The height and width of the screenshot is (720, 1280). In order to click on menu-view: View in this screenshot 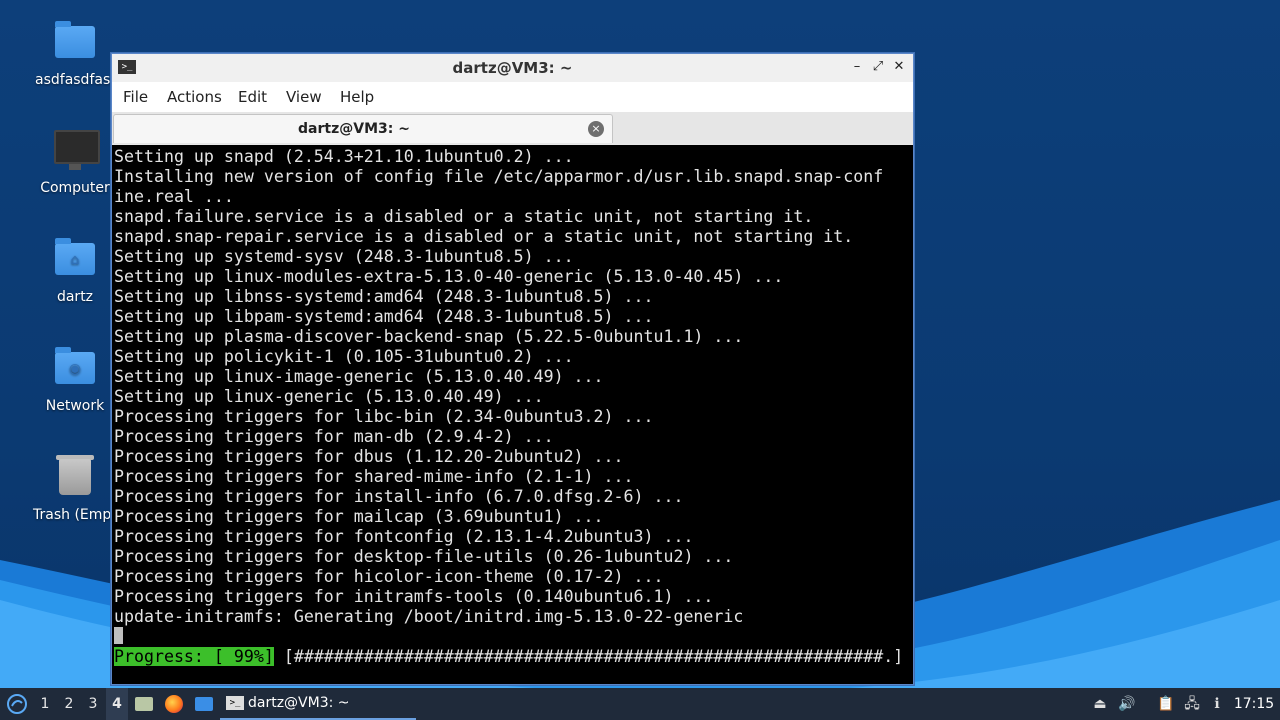, I will do `click(304, 97)`.